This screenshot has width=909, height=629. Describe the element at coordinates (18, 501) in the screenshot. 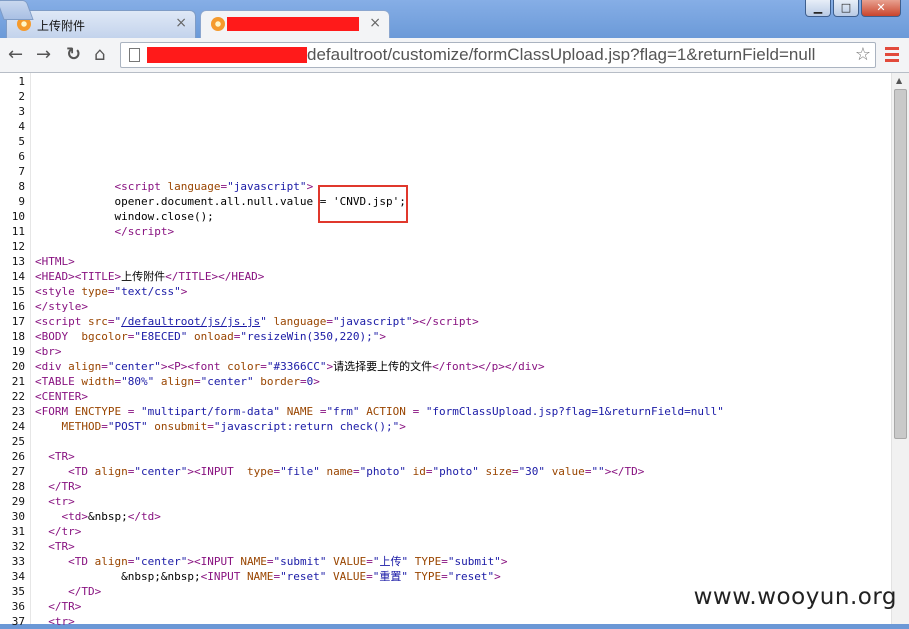

I see `line-number: 29` at that location.